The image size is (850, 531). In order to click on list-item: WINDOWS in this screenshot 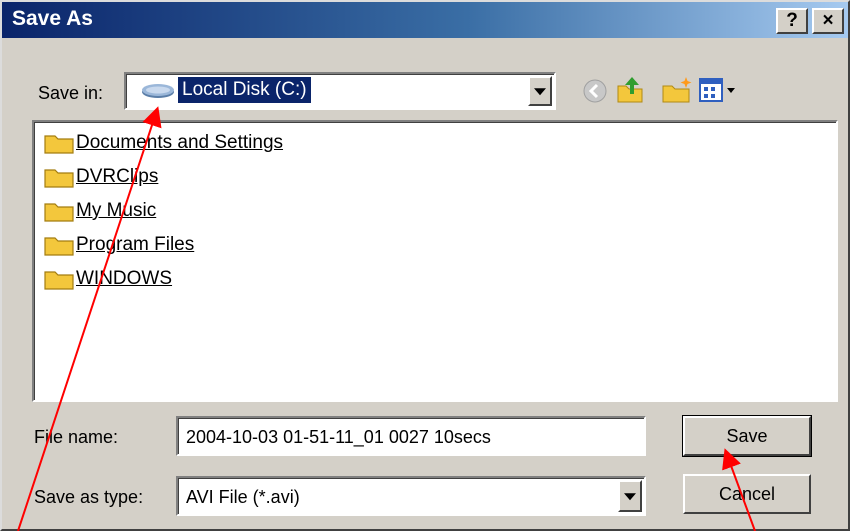, I will do `click(108, 279)`.